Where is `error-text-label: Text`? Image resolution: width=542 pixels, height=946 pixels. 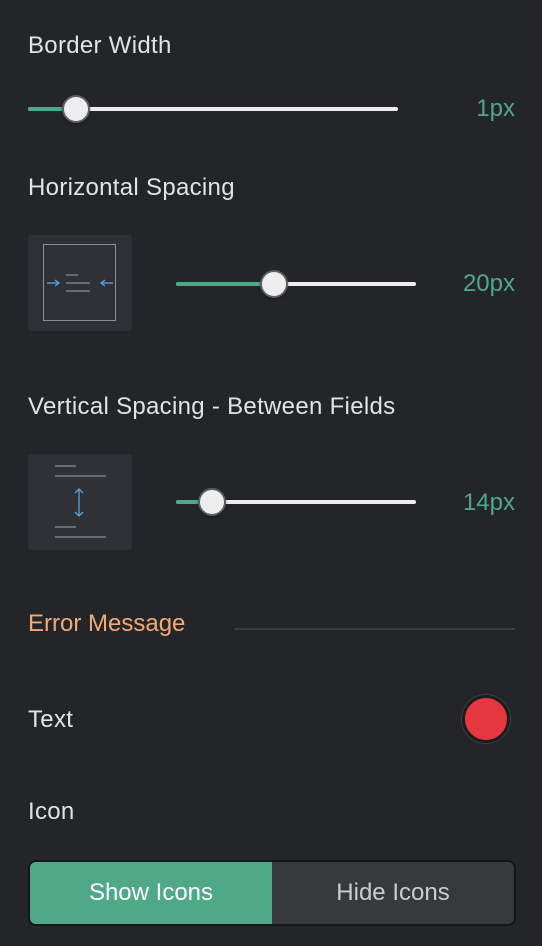 error-text-label: Text is located at coordinates (51, 719).